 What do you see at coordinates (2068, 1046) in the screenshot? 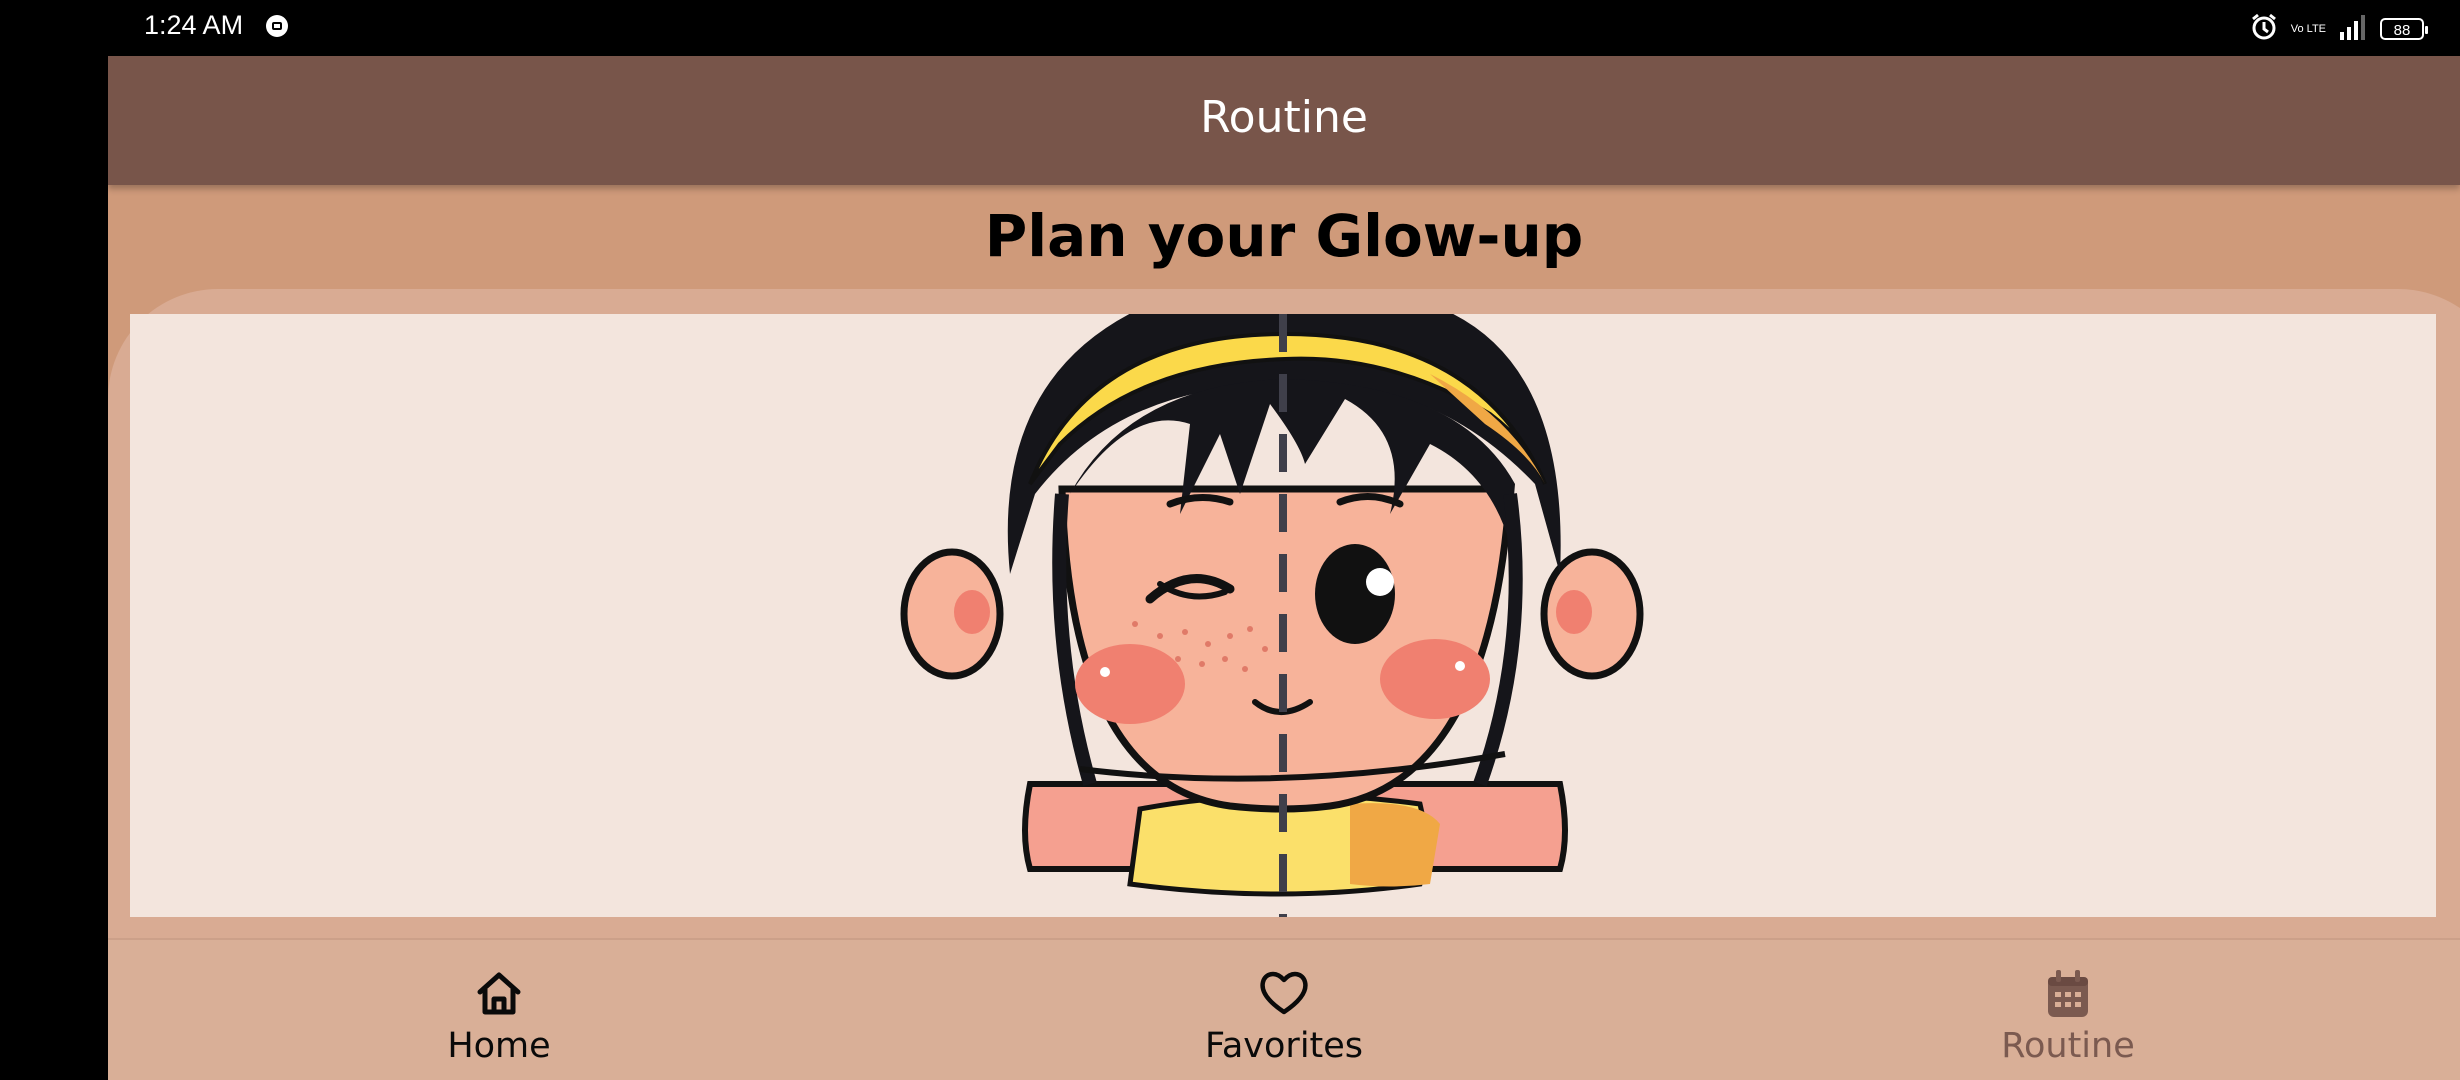
I see `nav-label-routine: Routine` at bounding box center [2068, 1046].